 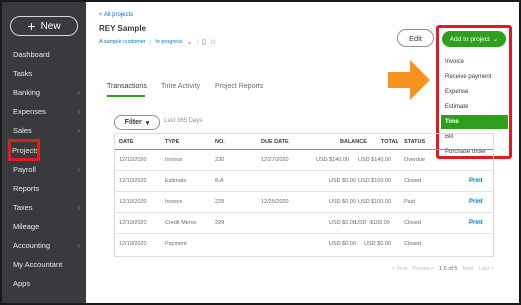 I want to click on menu-item-expense: Expense, so click(x=474, y=92).